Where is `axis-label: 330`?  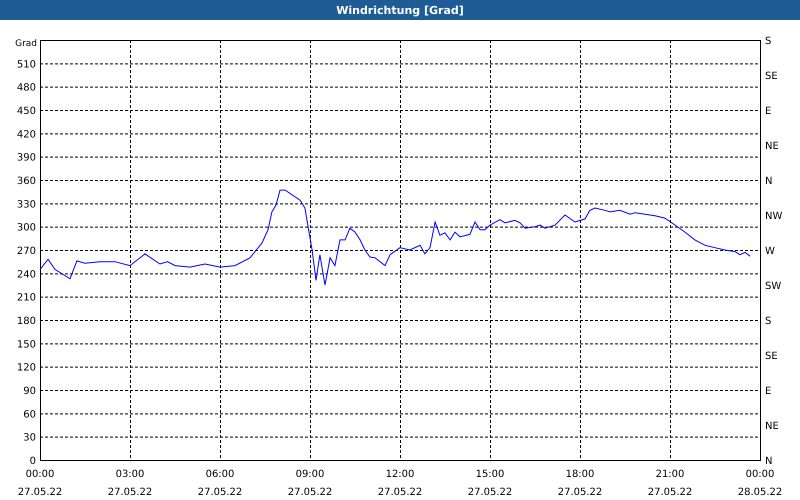 axis-label: 330 is located at coordinates (26, 204).